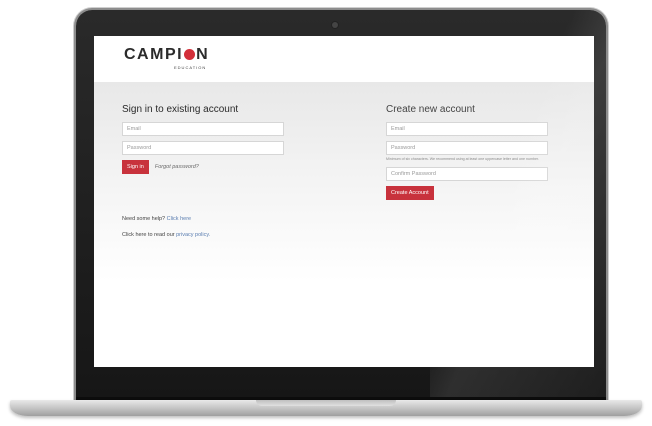 This screenshot has height=426, width=652. I want to click on signin-button: Sign in, so click(135, 167).